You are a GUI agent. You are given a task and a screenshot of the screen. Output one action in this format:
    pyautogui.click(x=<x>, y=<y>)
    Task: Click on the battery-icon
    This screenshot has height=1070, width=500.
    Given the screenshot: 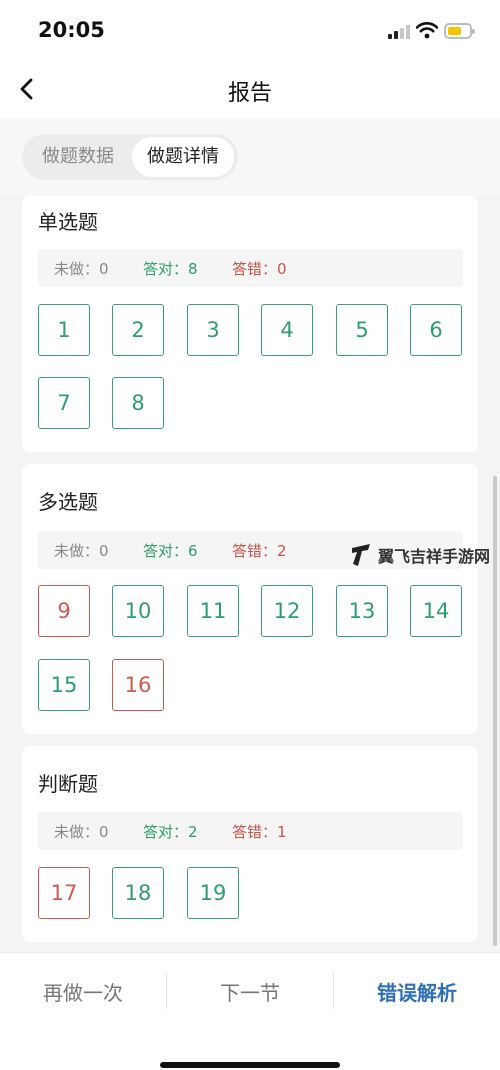 What is the action you would take?
    pyautogui.click(x=459, y=31)
    